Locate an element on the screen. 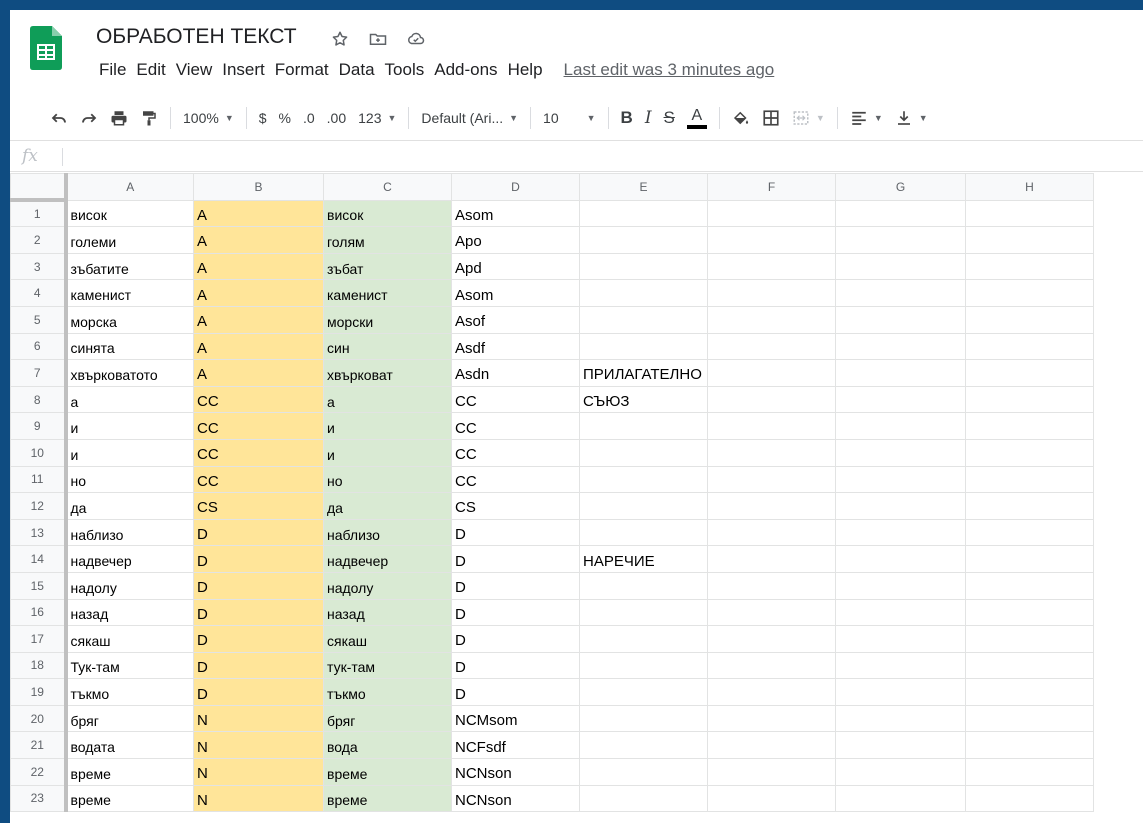  cell-h9 is located at coordinates (1029, 426).